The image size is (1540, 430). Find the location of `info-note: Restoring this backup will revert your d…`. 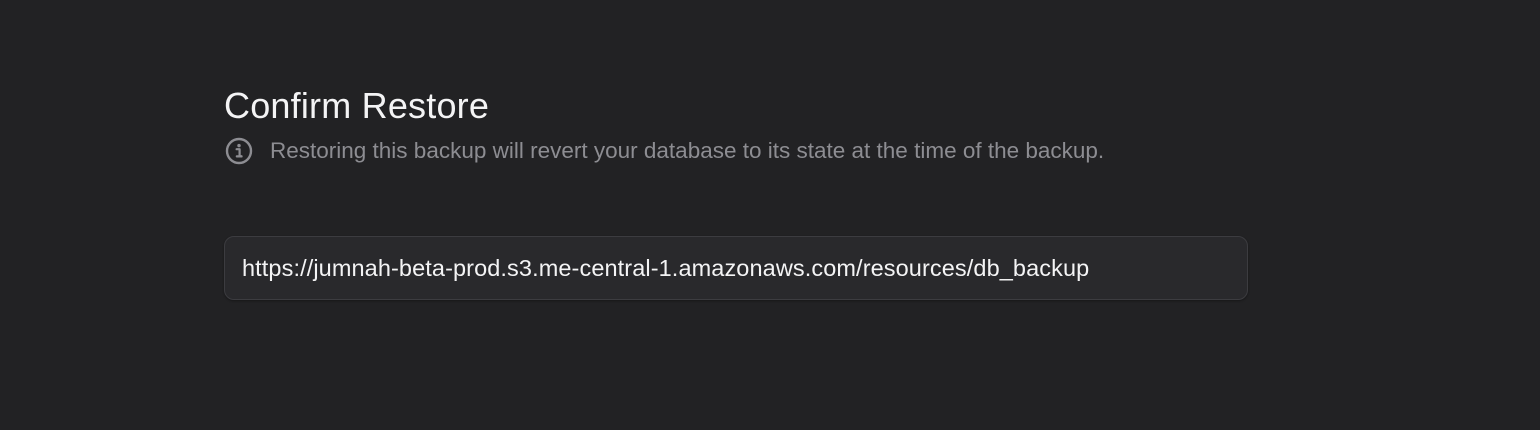

info-note: Restoring this backup will revert your d… is located at coordinates (737, 151).